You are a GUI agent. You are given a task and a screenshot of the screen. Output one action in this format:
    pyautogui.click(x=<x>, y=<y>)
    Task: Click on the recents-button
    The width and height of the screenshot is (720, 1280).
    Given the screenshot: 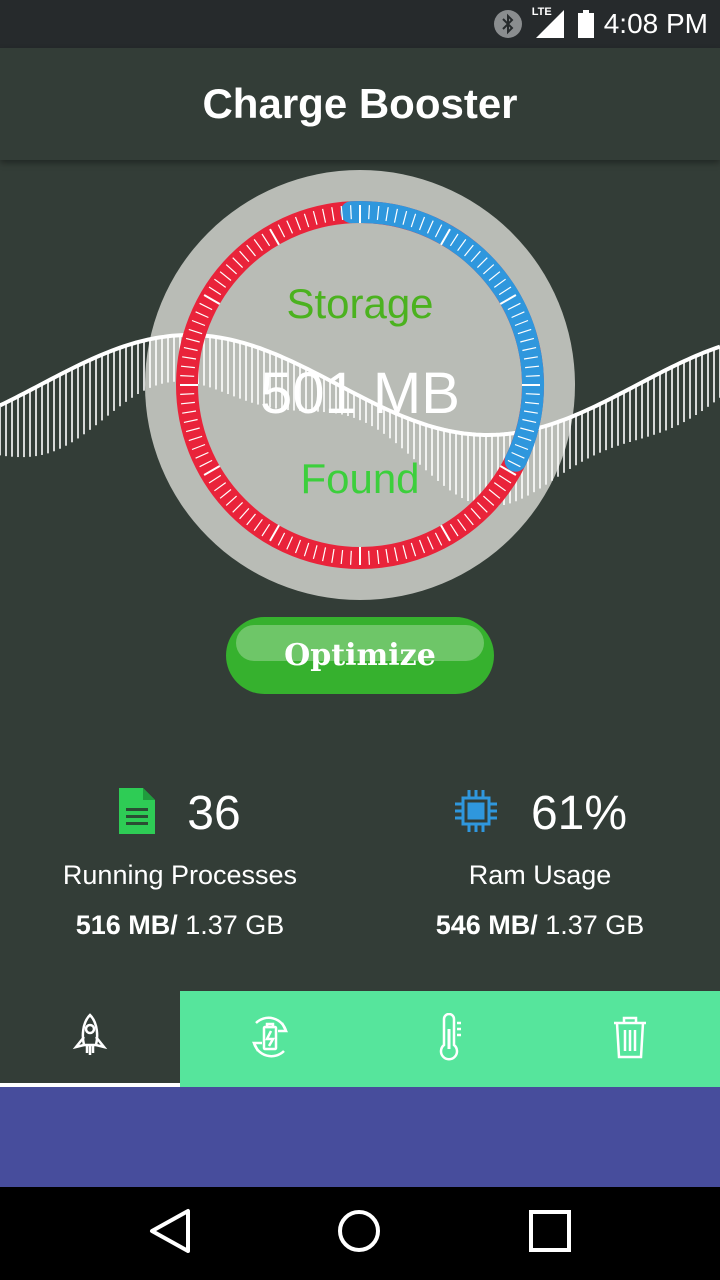 What is the action you would take?
    pyautogui.click(x=550, y=1233)
    